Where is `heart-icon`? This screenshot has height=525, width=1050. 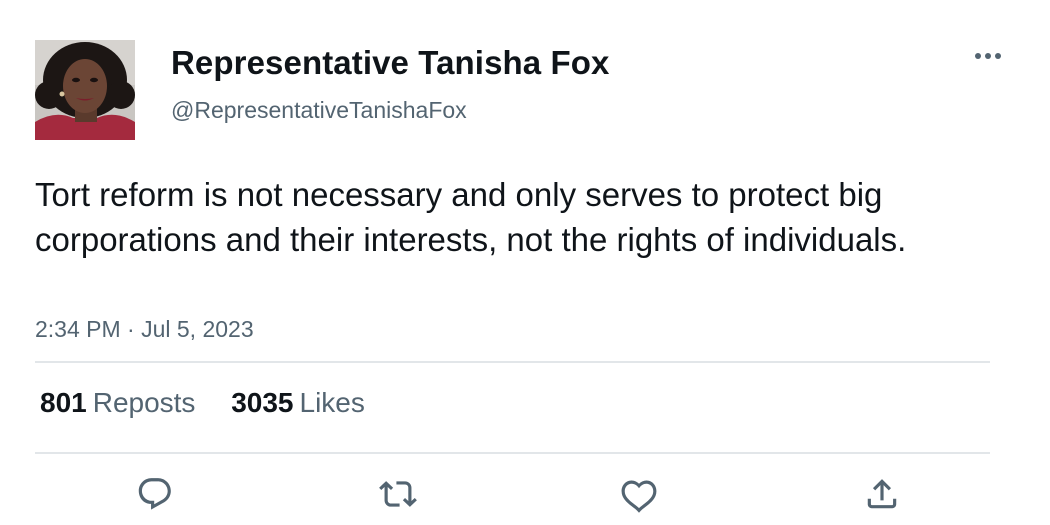 heart-icon is located at coordinates (639, 496).